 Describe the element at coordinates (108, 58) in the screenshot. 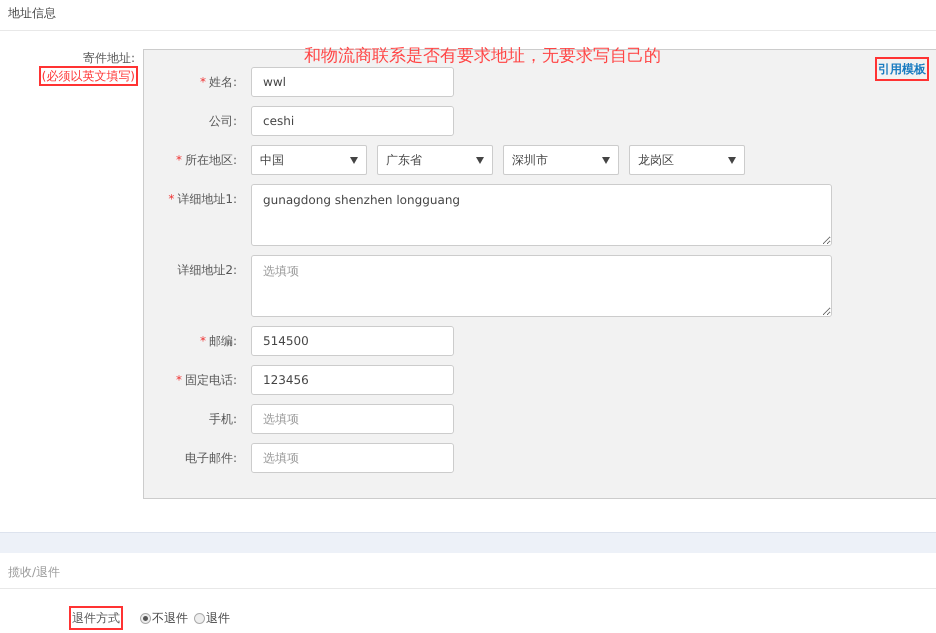

I see `field-label: 寄件地址:` at that location.